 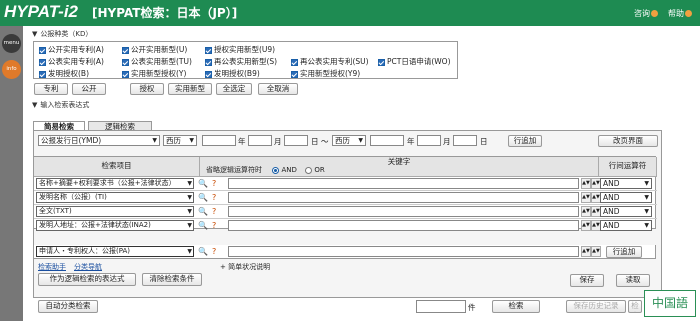 I want to click on radio-and: AND, so click(x=284, y=170).